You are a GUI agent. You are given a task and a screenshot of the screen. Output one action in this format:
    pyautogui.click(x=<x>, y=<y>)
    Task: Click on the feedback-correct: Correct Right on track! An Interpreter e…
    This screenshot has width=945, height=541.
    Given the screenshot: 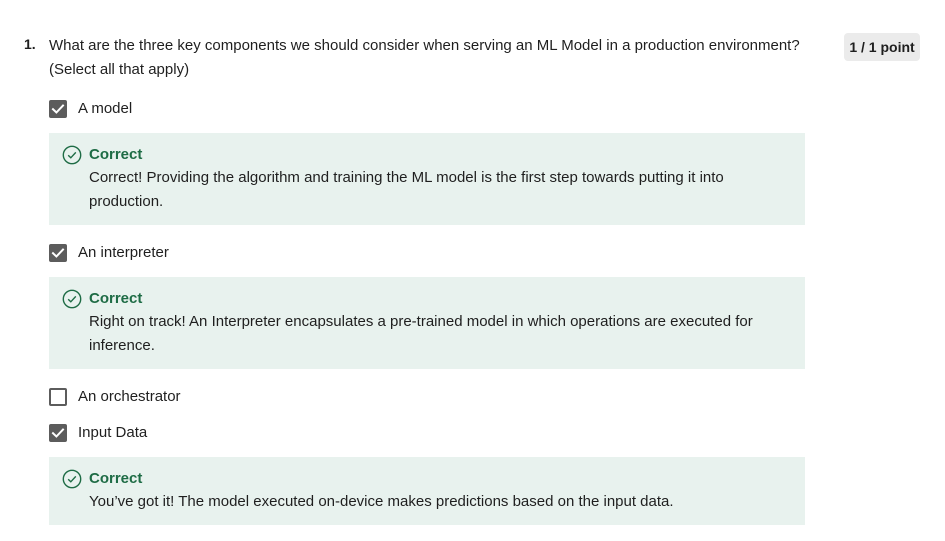 What is the action you would take?
    pyautogui.click(x=427, y=323)
    